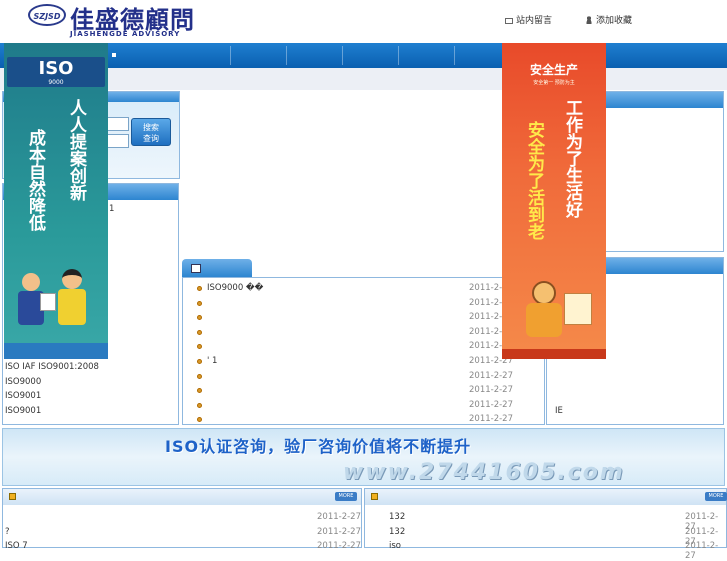 The image size is (727, 561). What do you see at coordinates (614, 21) in the screenshot?
I see `add-favorite-label: 添加收藏` at bounding box center [614, 21].